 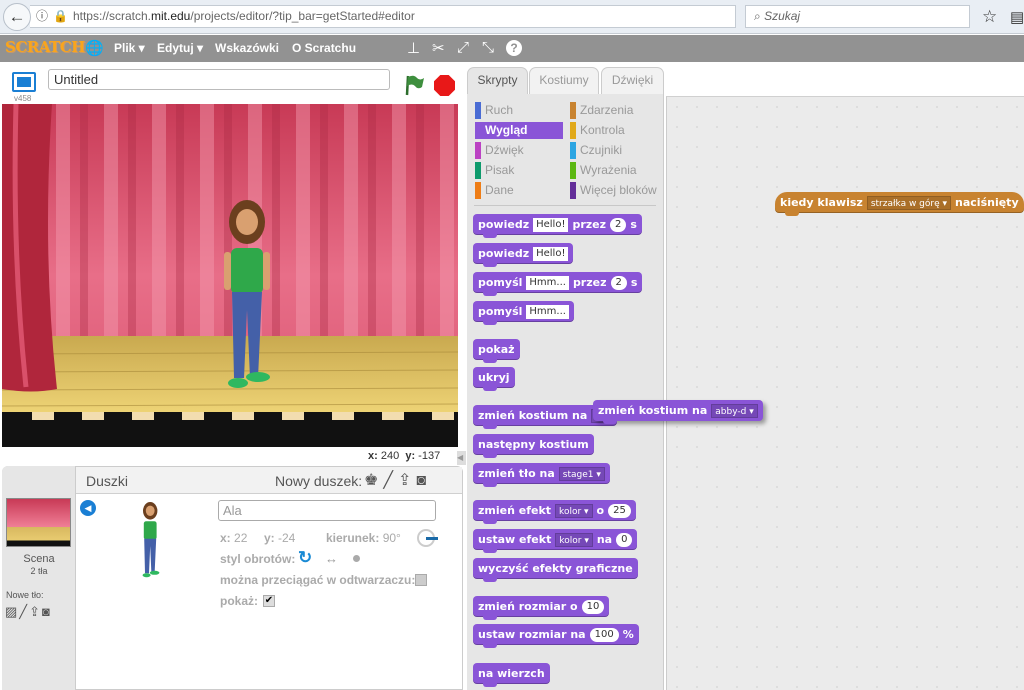 I want to click on language-globe-icon: 🌐, so click(x=94, y=48).